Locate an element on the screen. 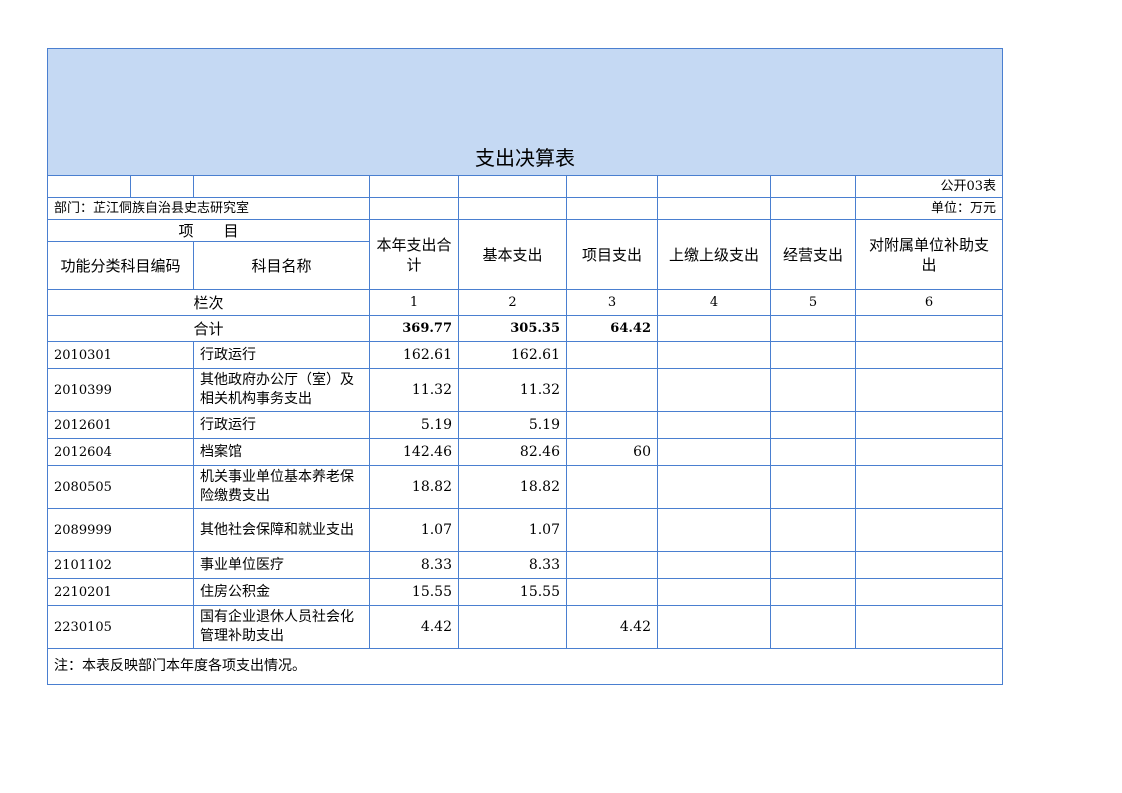  row-basic is located at coordinates (512, 627).